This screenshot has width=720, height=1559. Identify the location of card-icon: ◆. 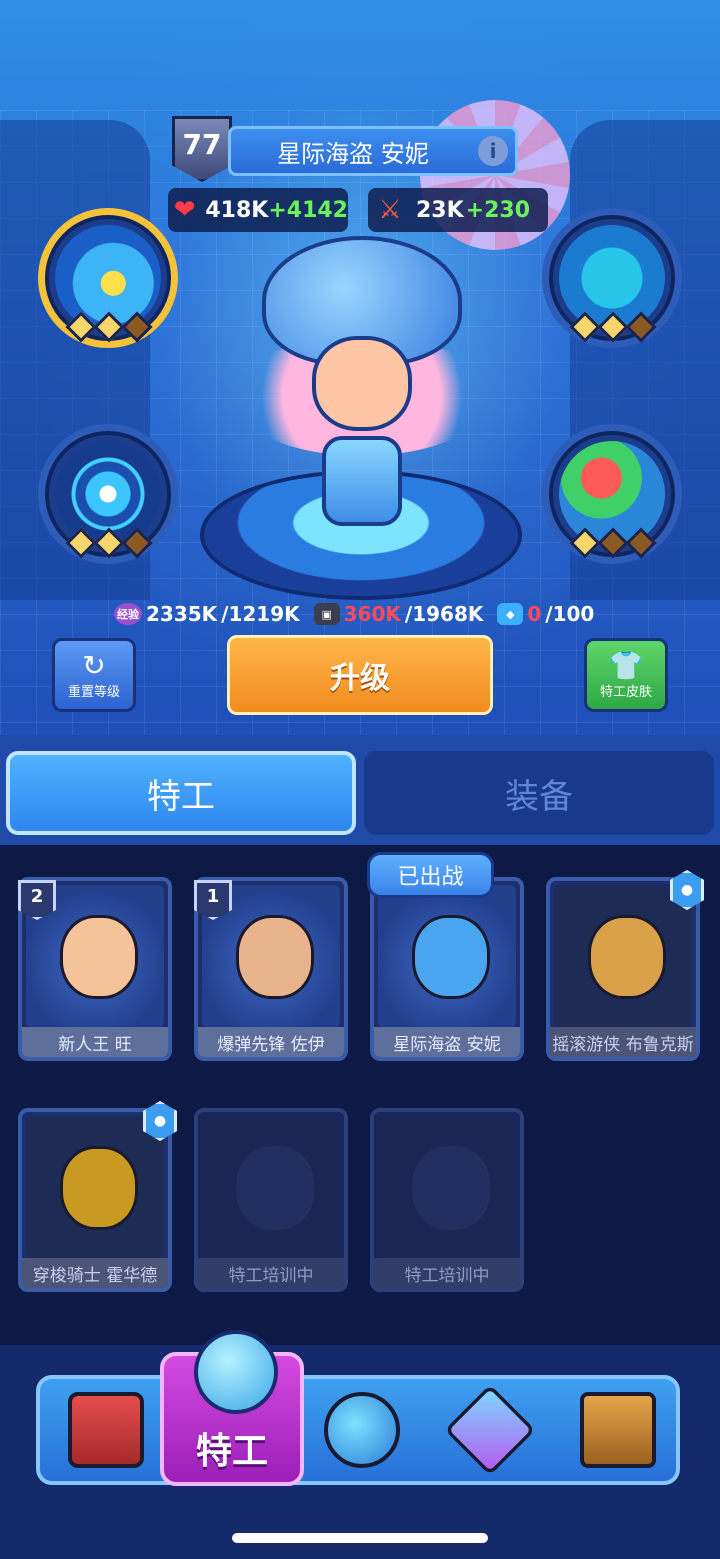
(510, 614).